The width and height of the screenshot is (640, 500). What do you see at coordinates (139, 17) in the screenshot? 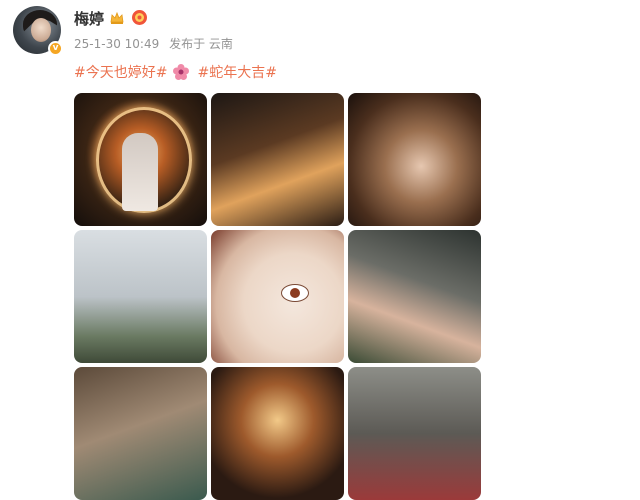
I see `medal-icon` at bounding box center [139, 17].